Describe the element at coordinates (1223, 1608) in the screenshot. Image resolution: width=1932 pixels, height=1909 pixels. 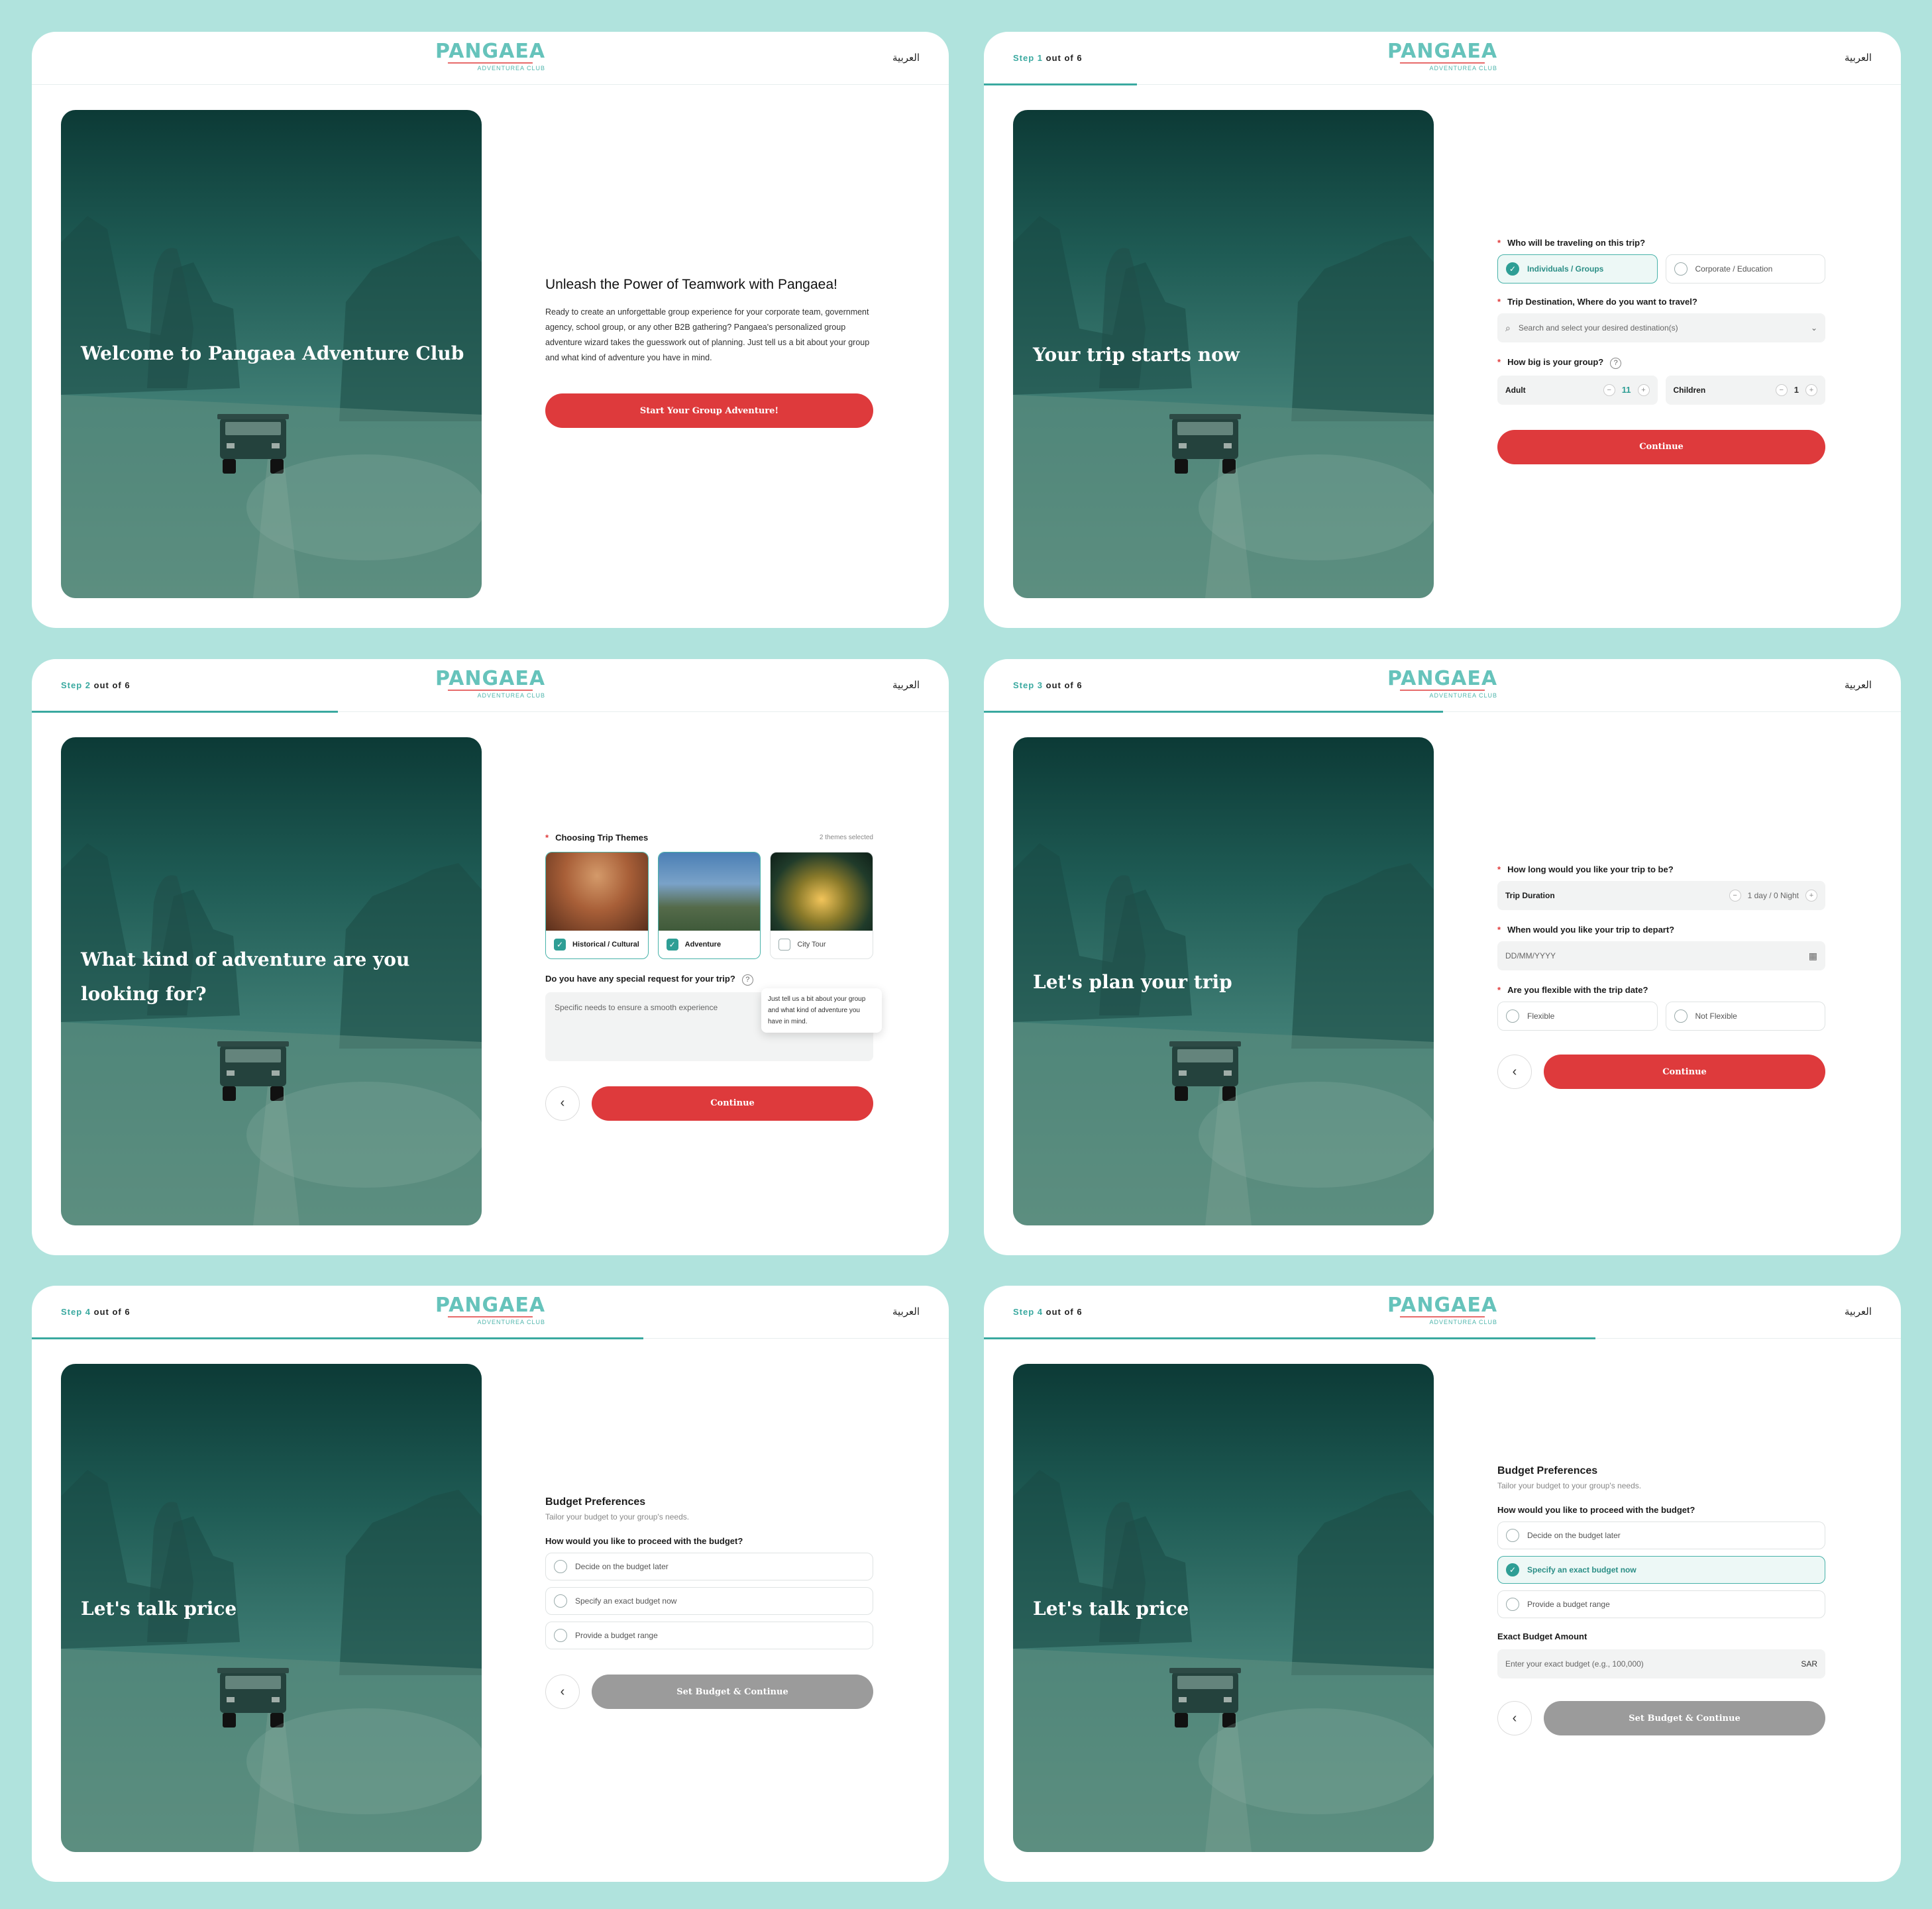
I see `hero-image: Let's talk price` at that location.